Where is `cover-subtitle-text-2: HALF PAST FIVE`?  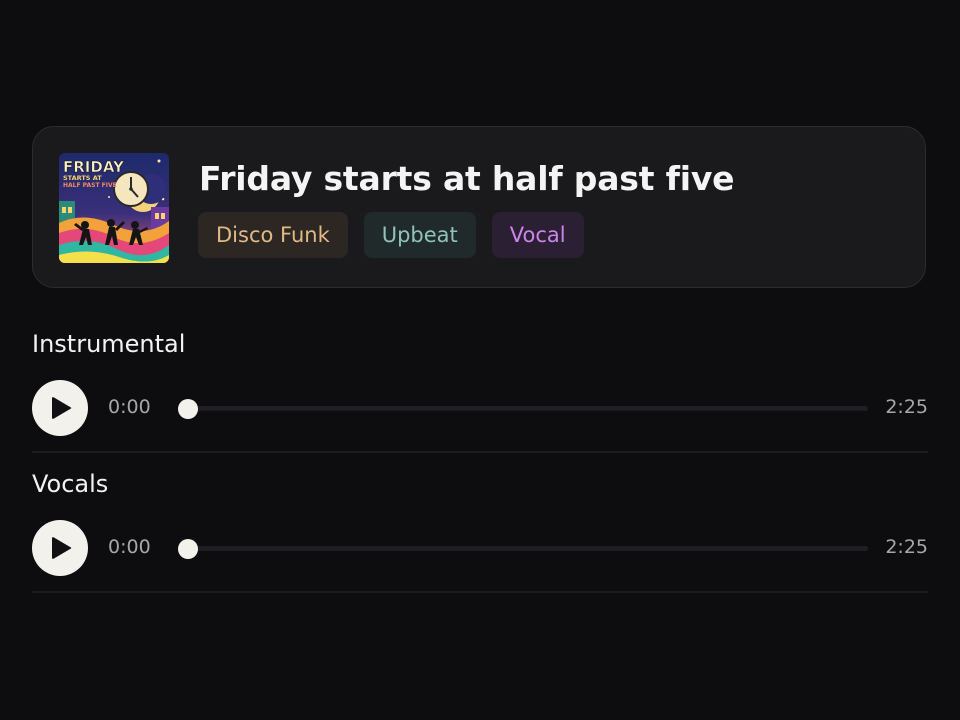 cover-subtitle-text-2: HALF PAST FIVE is located at coordinates (90, 185).